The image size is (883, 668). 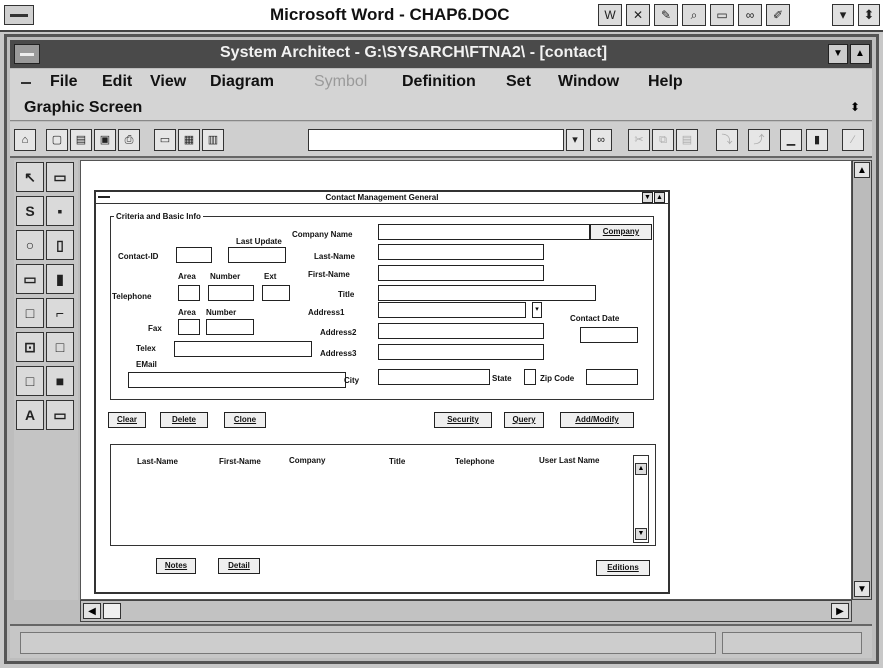 I want to click on open-document-icon: ▤, so click(x=81, y=140).